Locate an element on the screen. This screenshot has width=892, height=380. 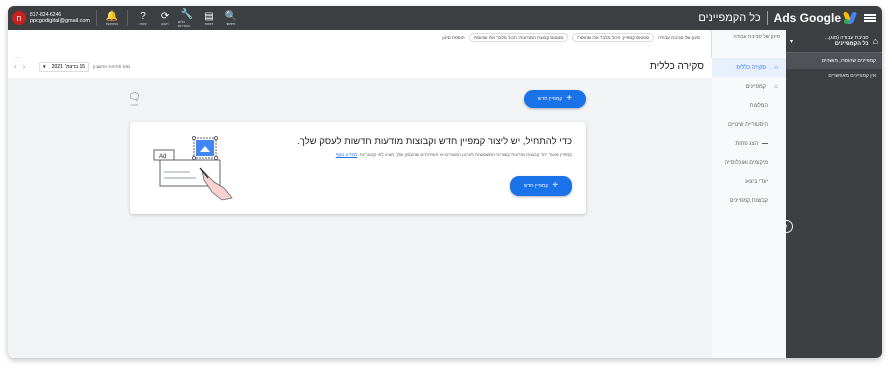
feedback-button: 🗨 משוב is located at coordinates (134, 99).